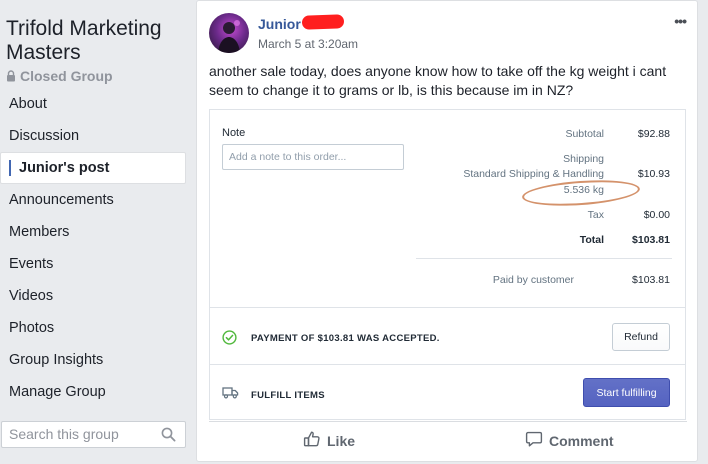  What do you see at coordinates (323, 22) in the screenshot?
I see `redaction-mark` at bounding box center [323, 22].